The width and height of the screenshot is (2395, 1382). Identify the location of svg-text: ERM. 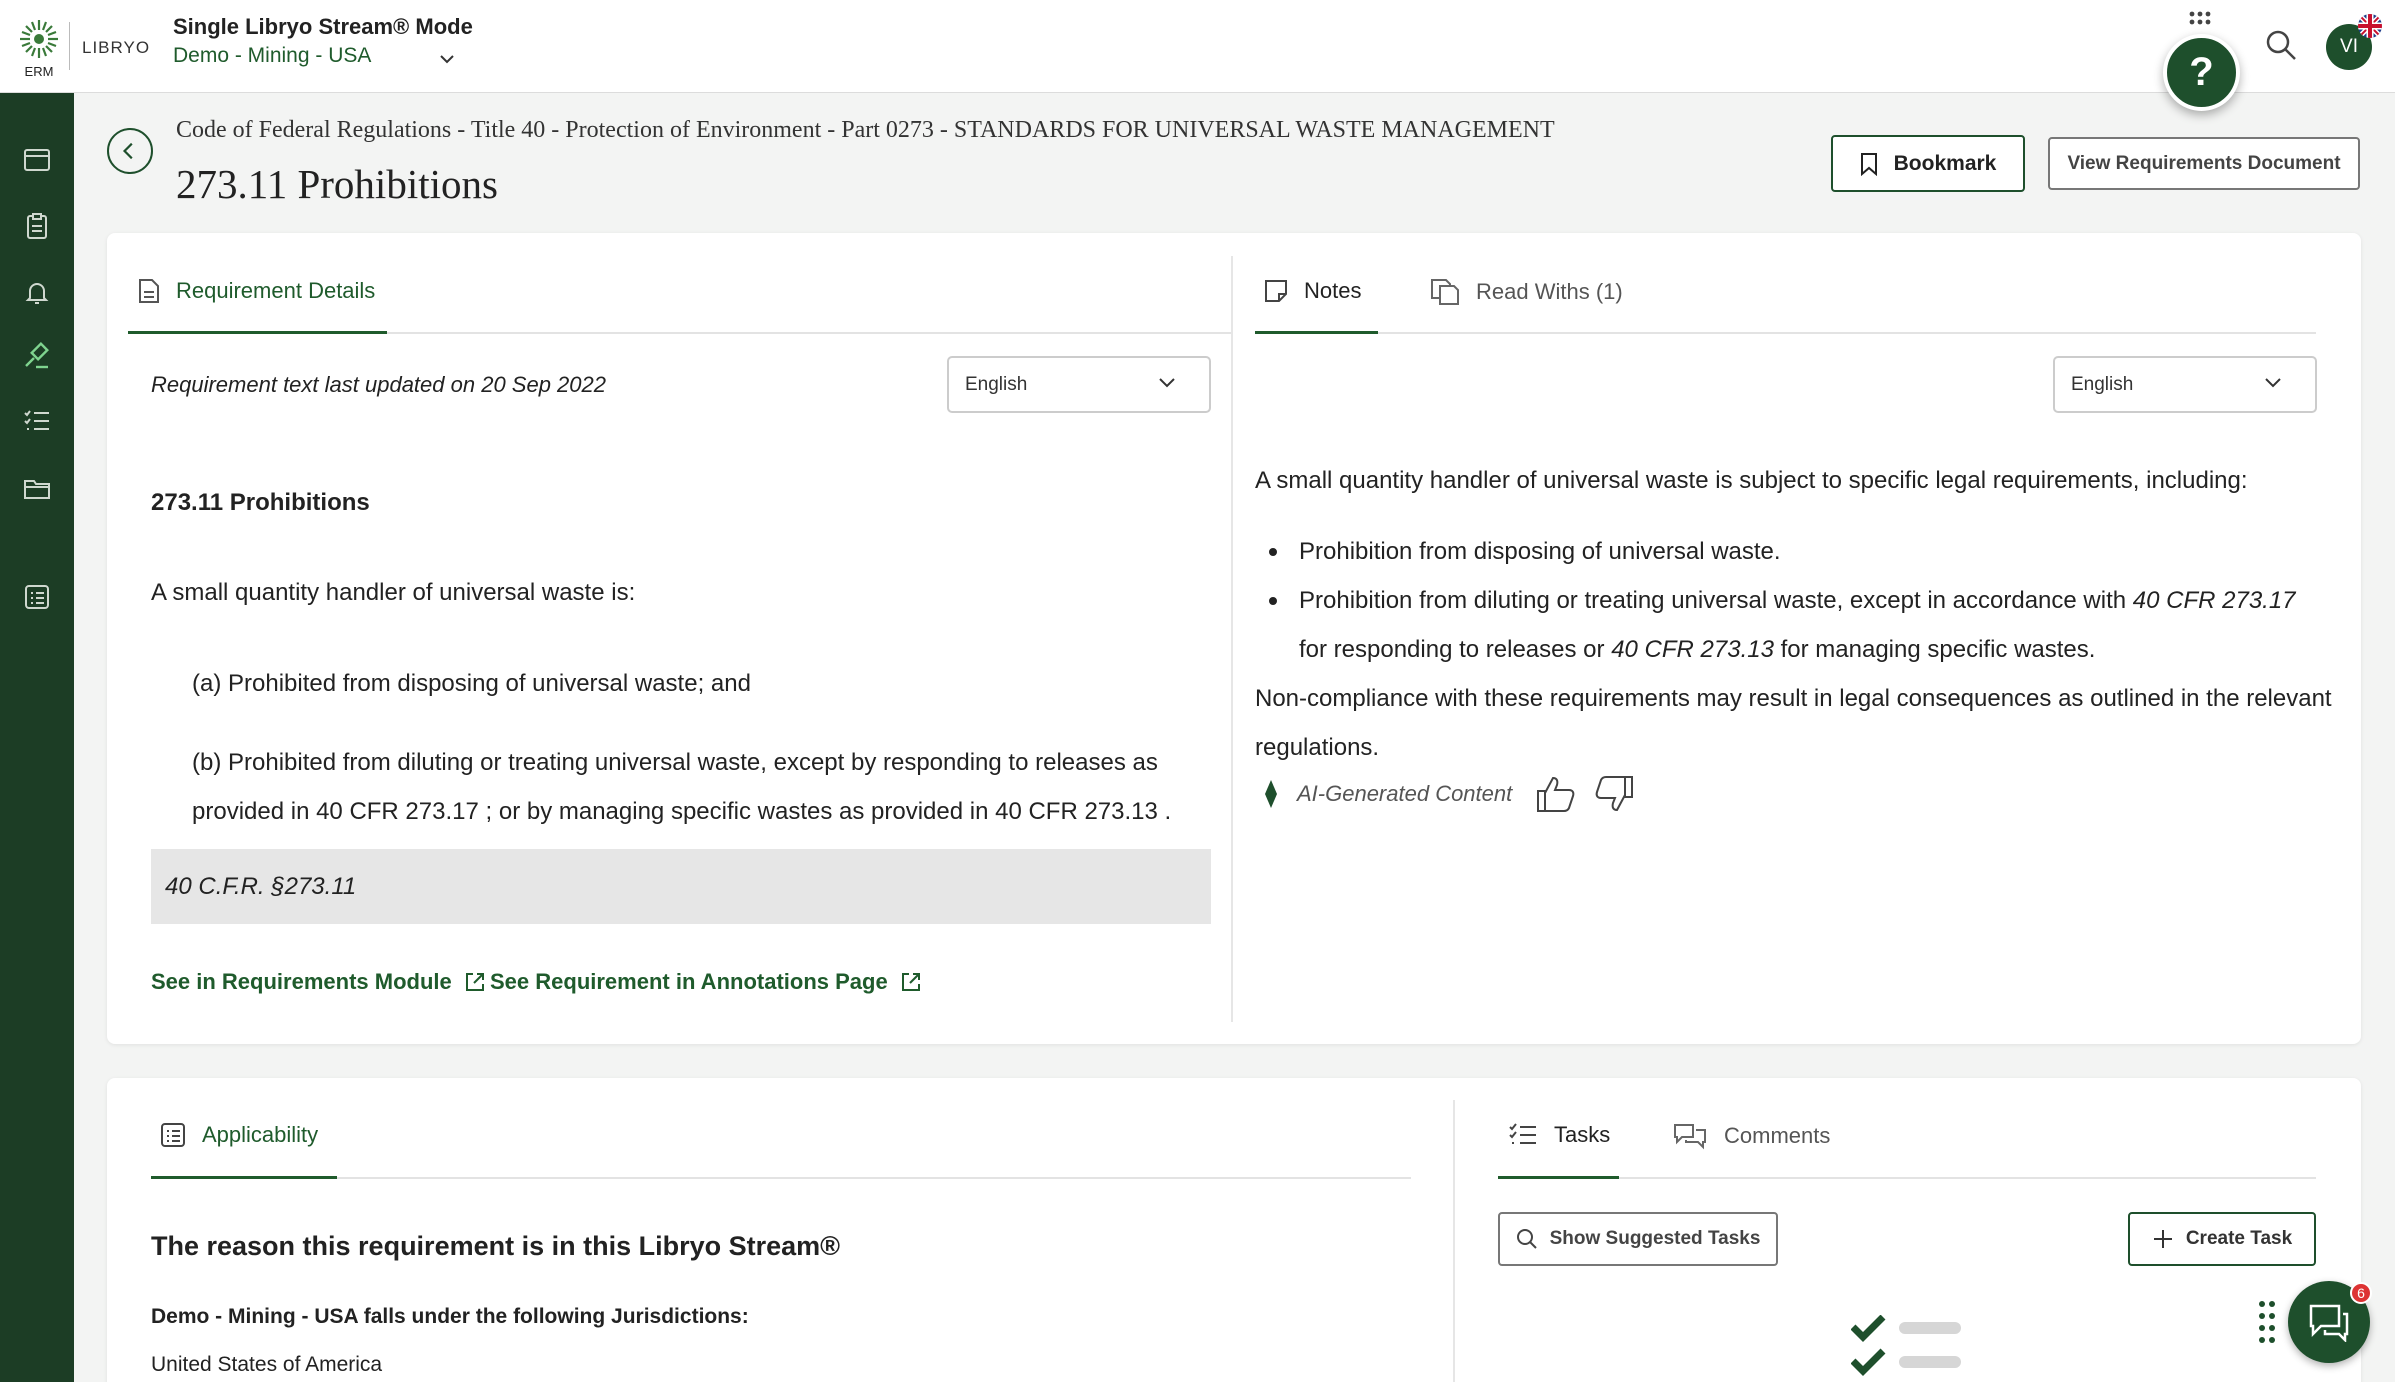
(39, 71).